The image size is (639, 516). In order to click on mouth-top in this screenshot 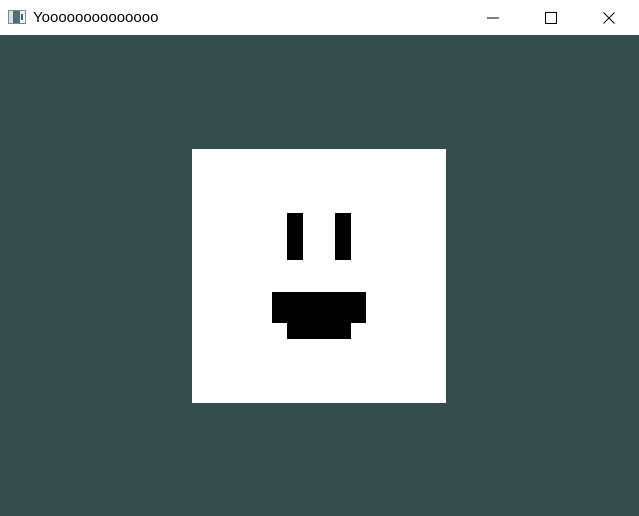, I will do `click(319, 307)`.